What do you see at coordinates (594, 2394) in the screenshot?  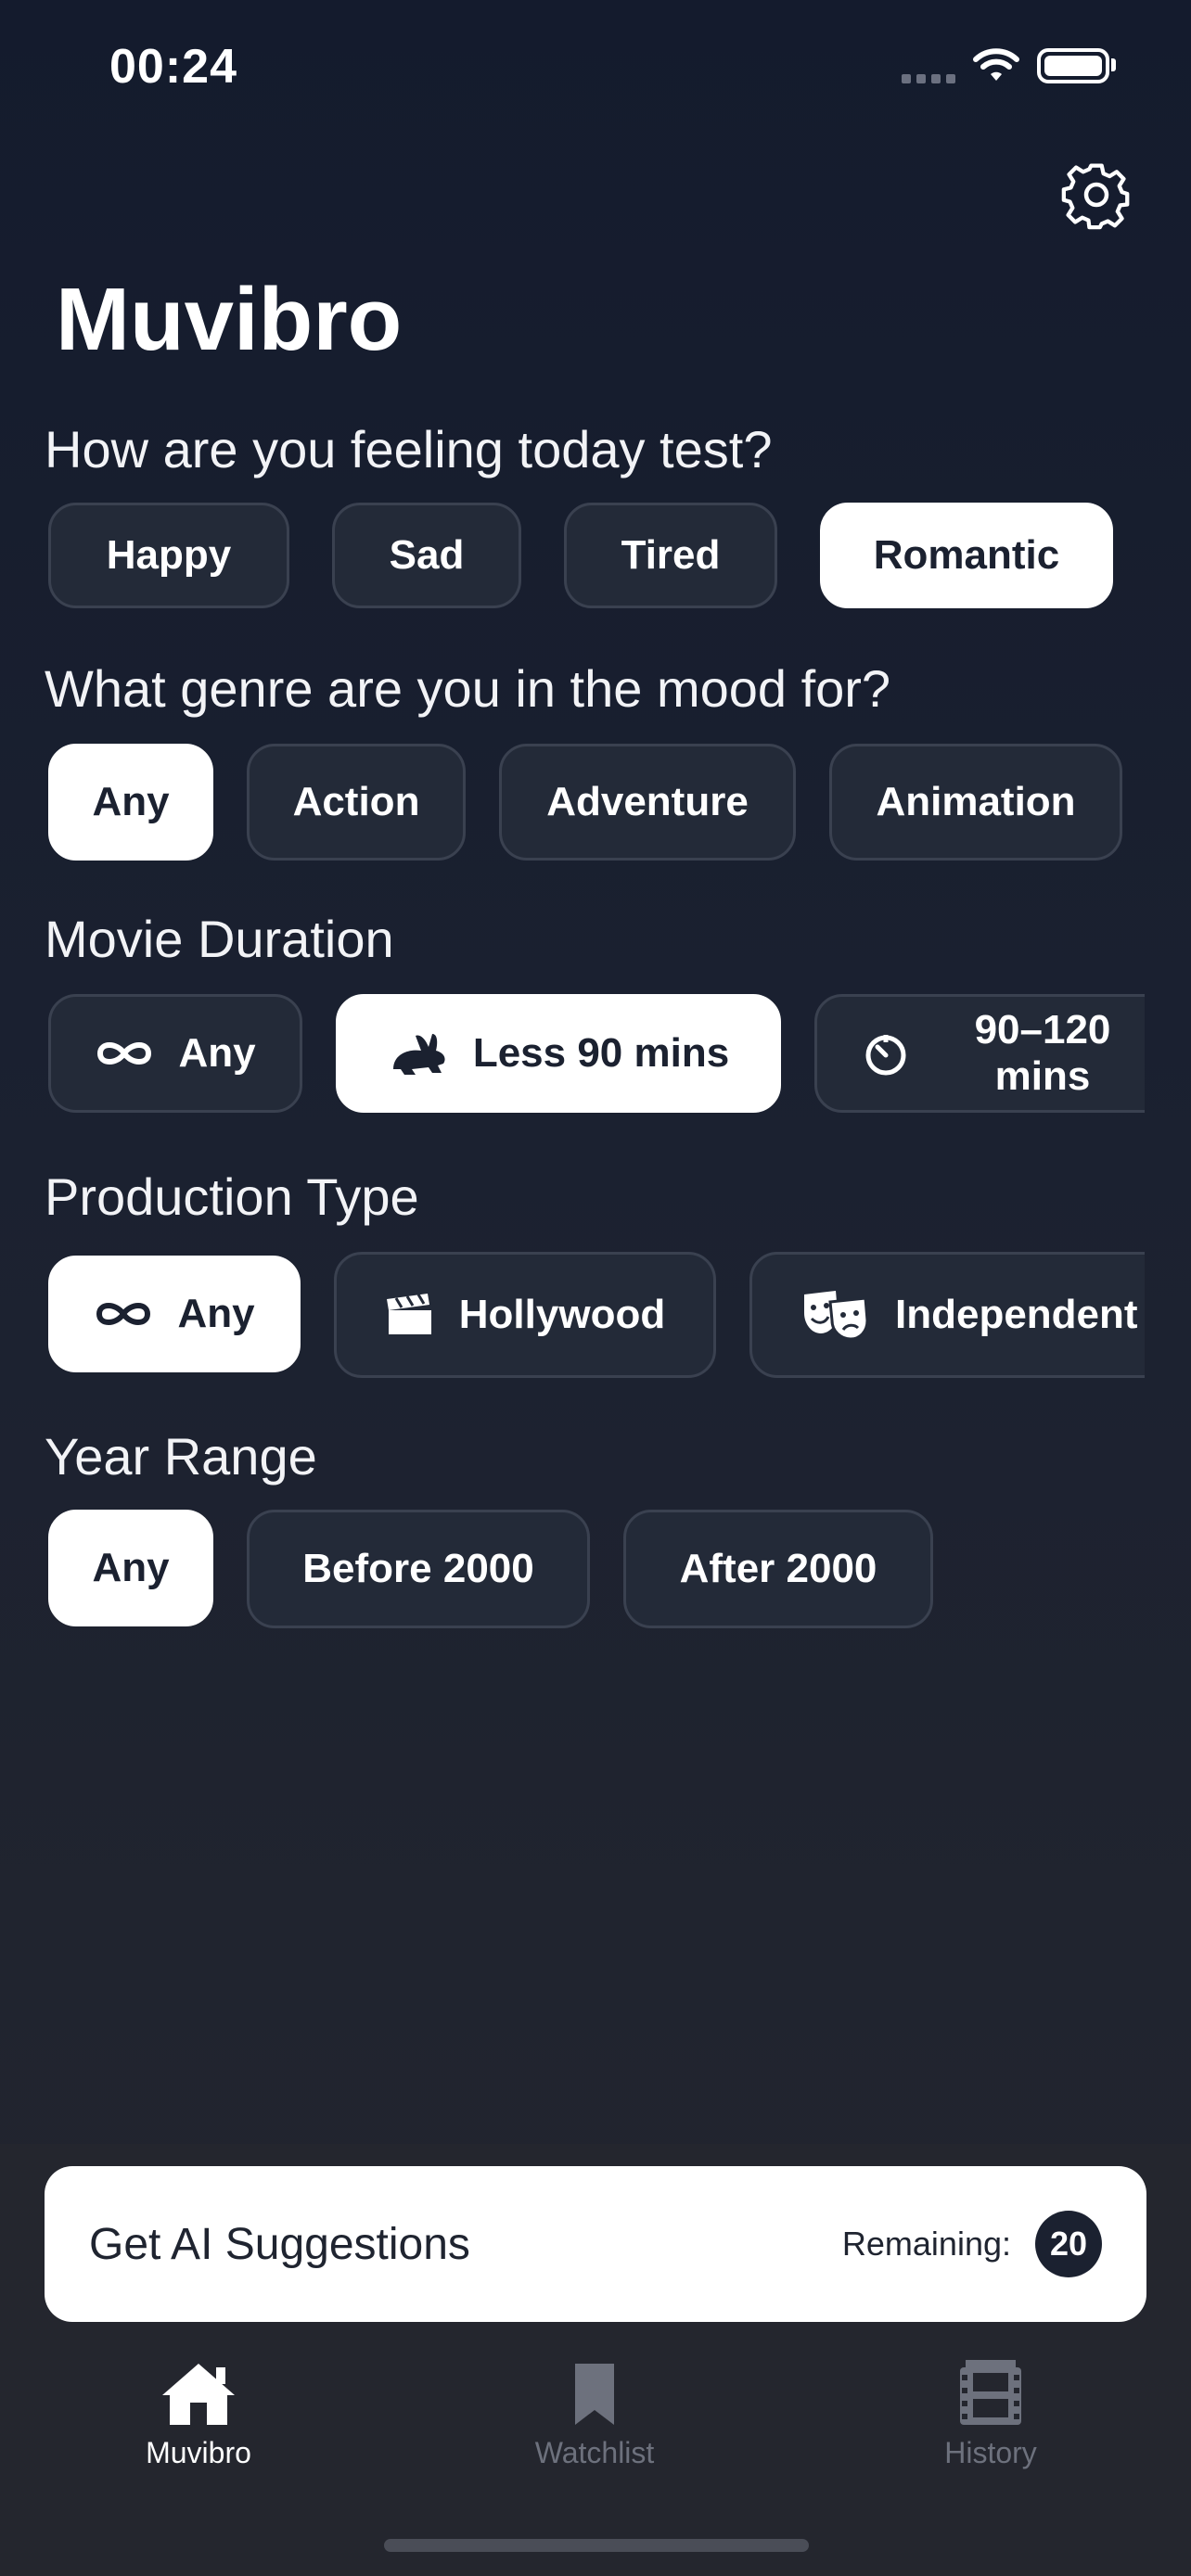 I see `bookmark-icon` at bounding box center [594, 2394].